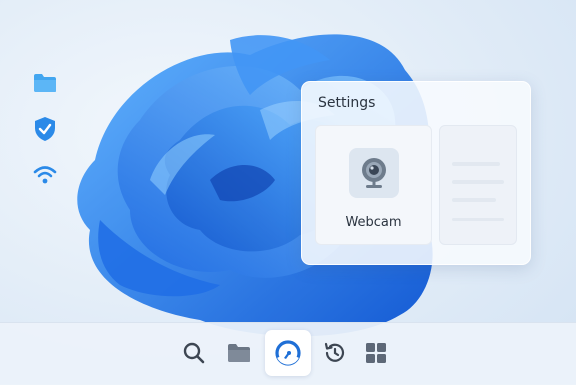 This screenshot has height=385, width=576. What do you see at coordinates (374, 173) in the screenshot?
I see `webcam-icon` at bounding box center [374, 173].